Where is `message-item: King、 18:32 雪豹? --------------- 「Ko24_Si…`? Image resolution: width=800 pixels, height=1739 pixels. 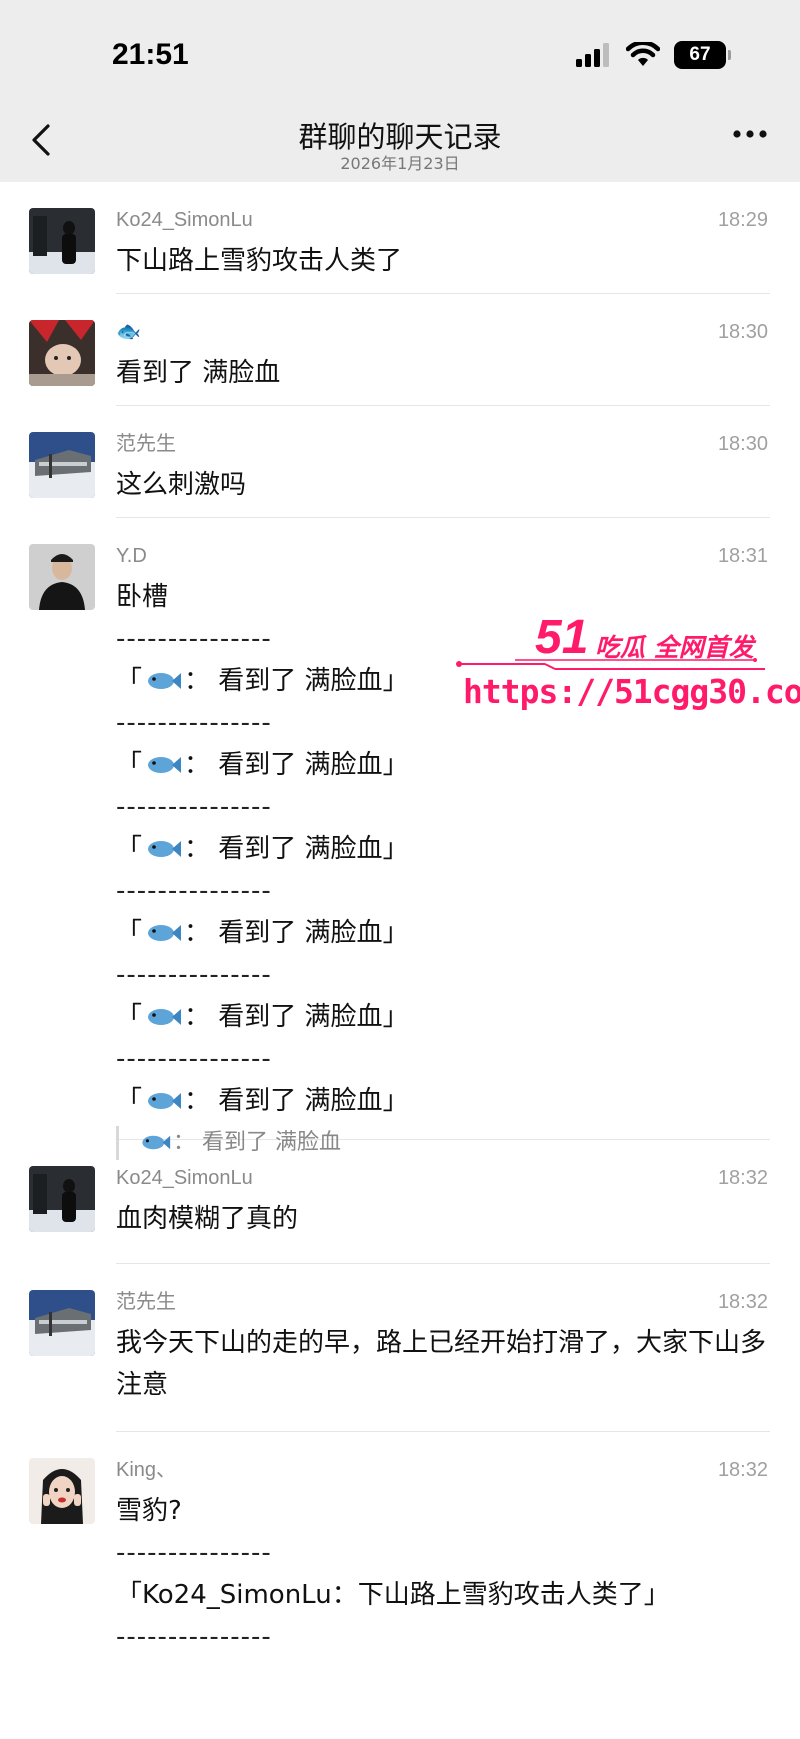 message-item: King、 18:32 雪豹? --------------- 「Ko24_Si… is located at coordinates (400, 1542).